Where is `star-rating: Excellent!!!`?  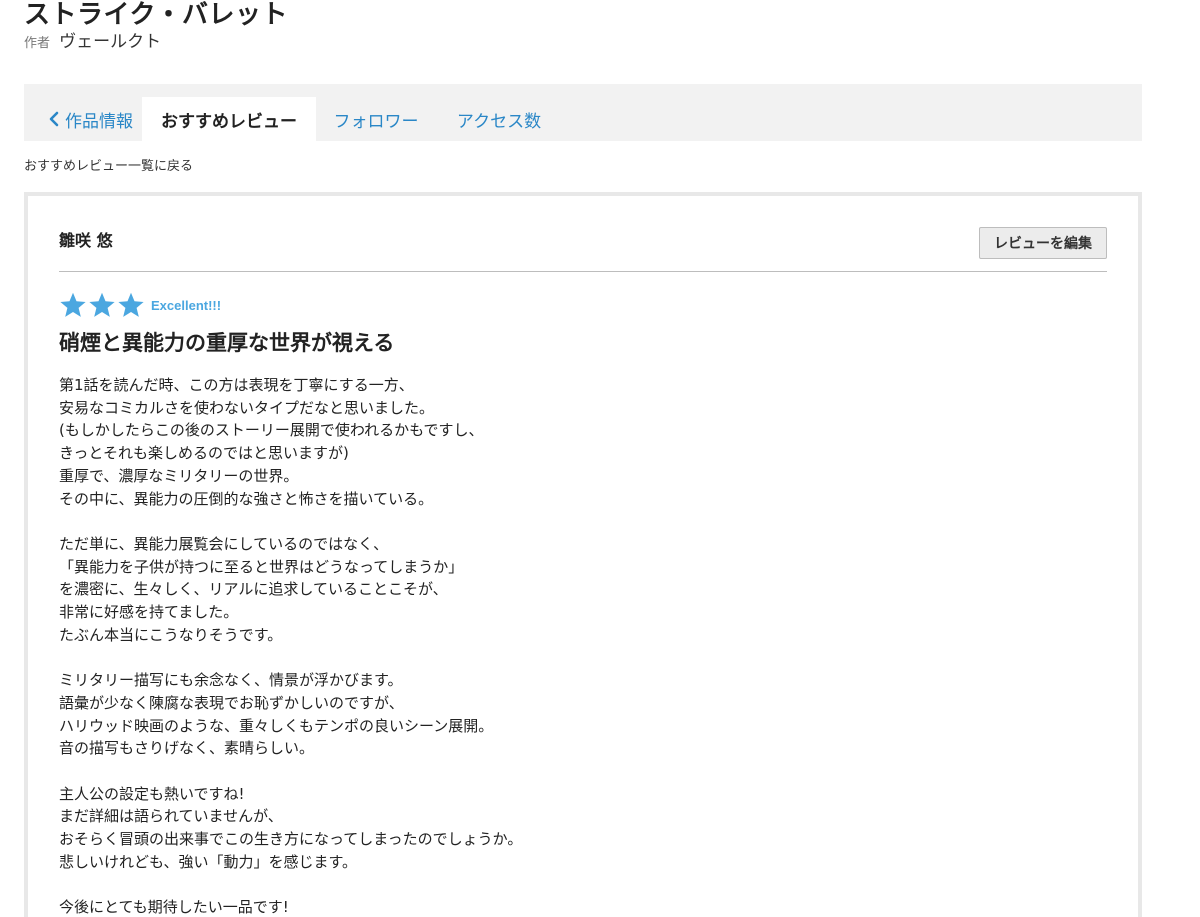
star-rating: Excellent!!! is located at coordinates (140, 305).